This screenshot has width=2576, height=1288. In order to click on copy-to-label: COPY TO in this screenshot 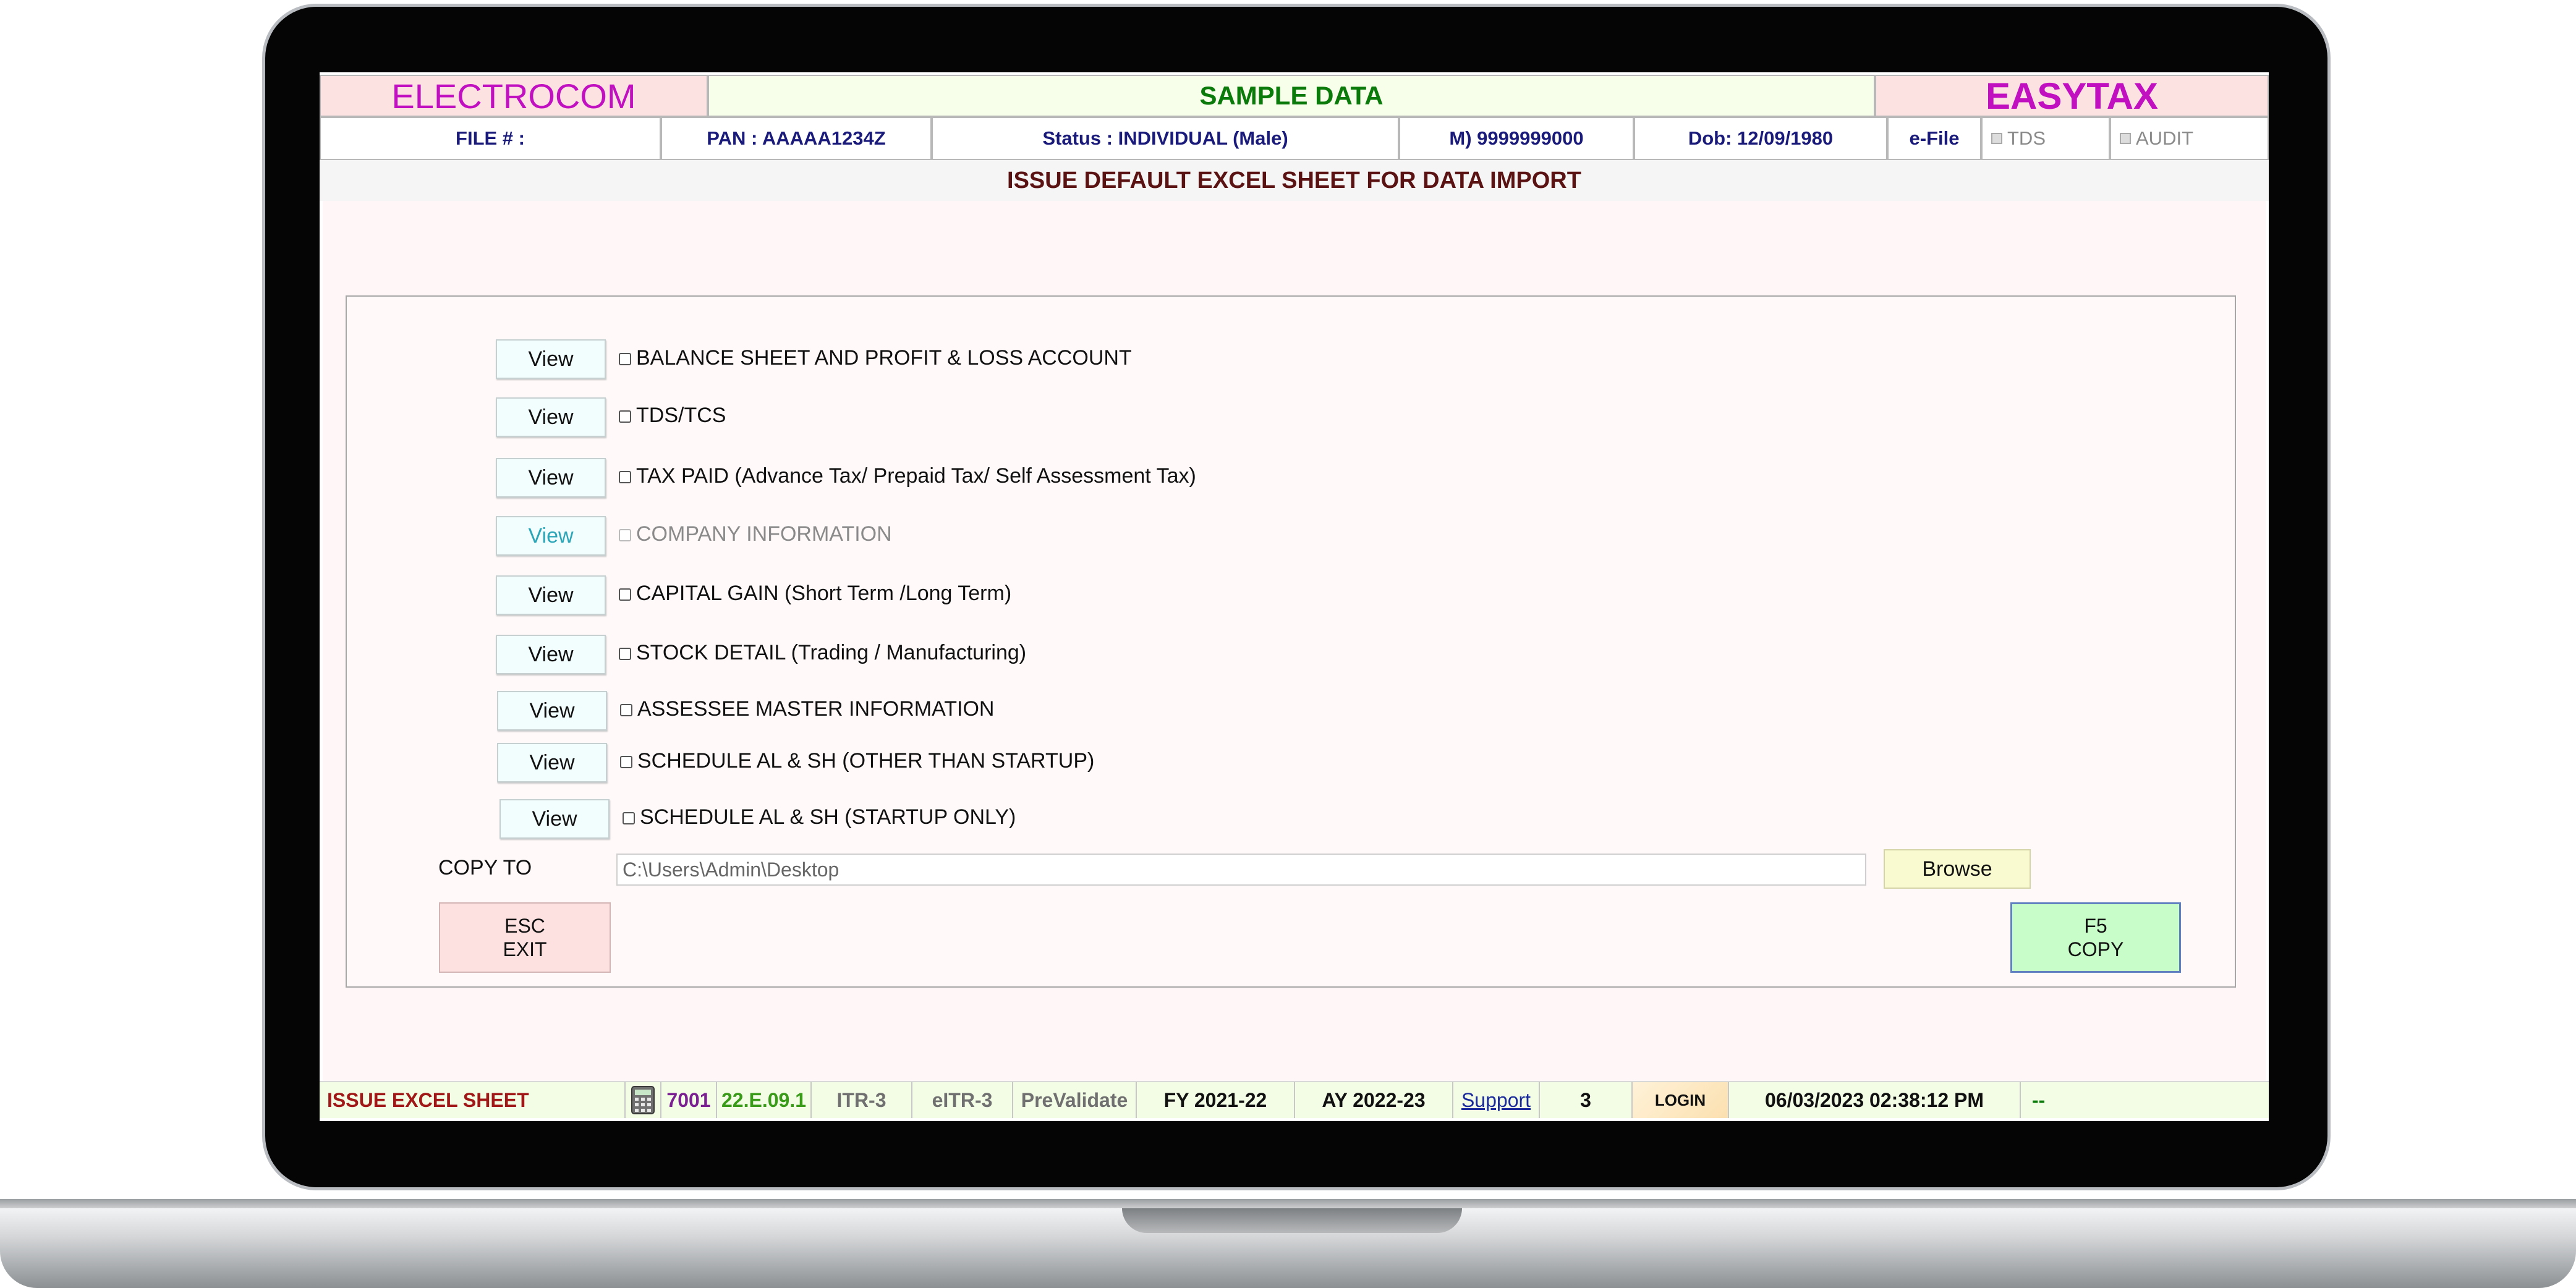, I will do `click(485, 867)`.